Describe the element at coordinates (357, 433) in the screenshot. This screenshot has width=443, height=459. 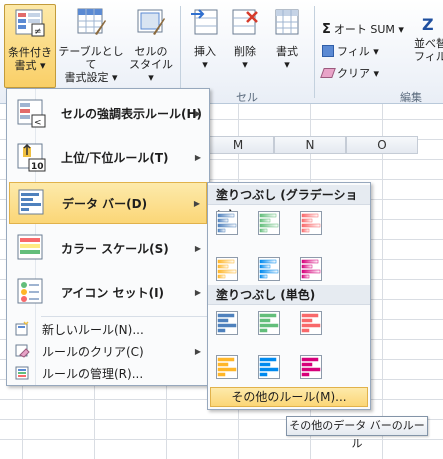
I see `tooltip: その他のデータ バーのルール` at that location.